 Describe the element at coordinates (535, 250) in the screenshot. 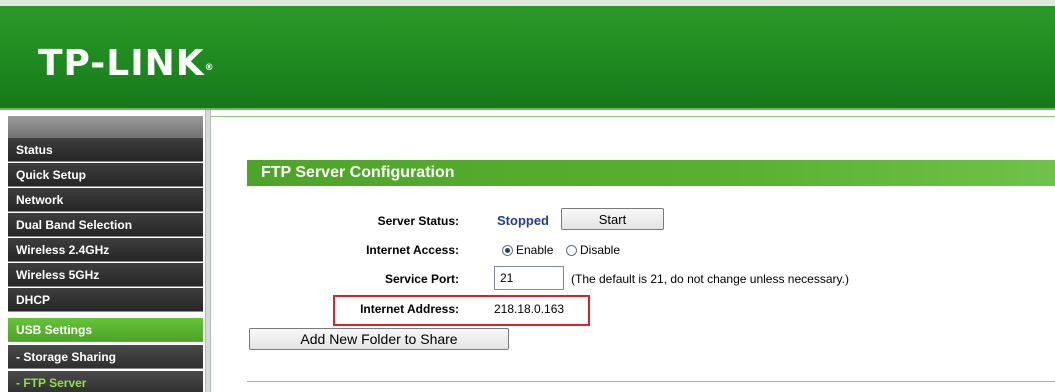

I see `internet-access-enable-label: Enable` at that location.